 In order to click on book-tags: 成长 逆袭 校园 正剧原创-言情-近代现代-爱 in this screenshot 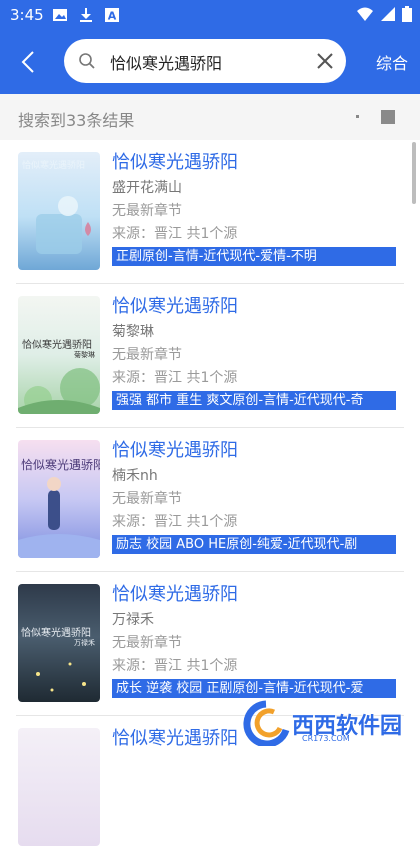, I will do `click(254, 688)`.